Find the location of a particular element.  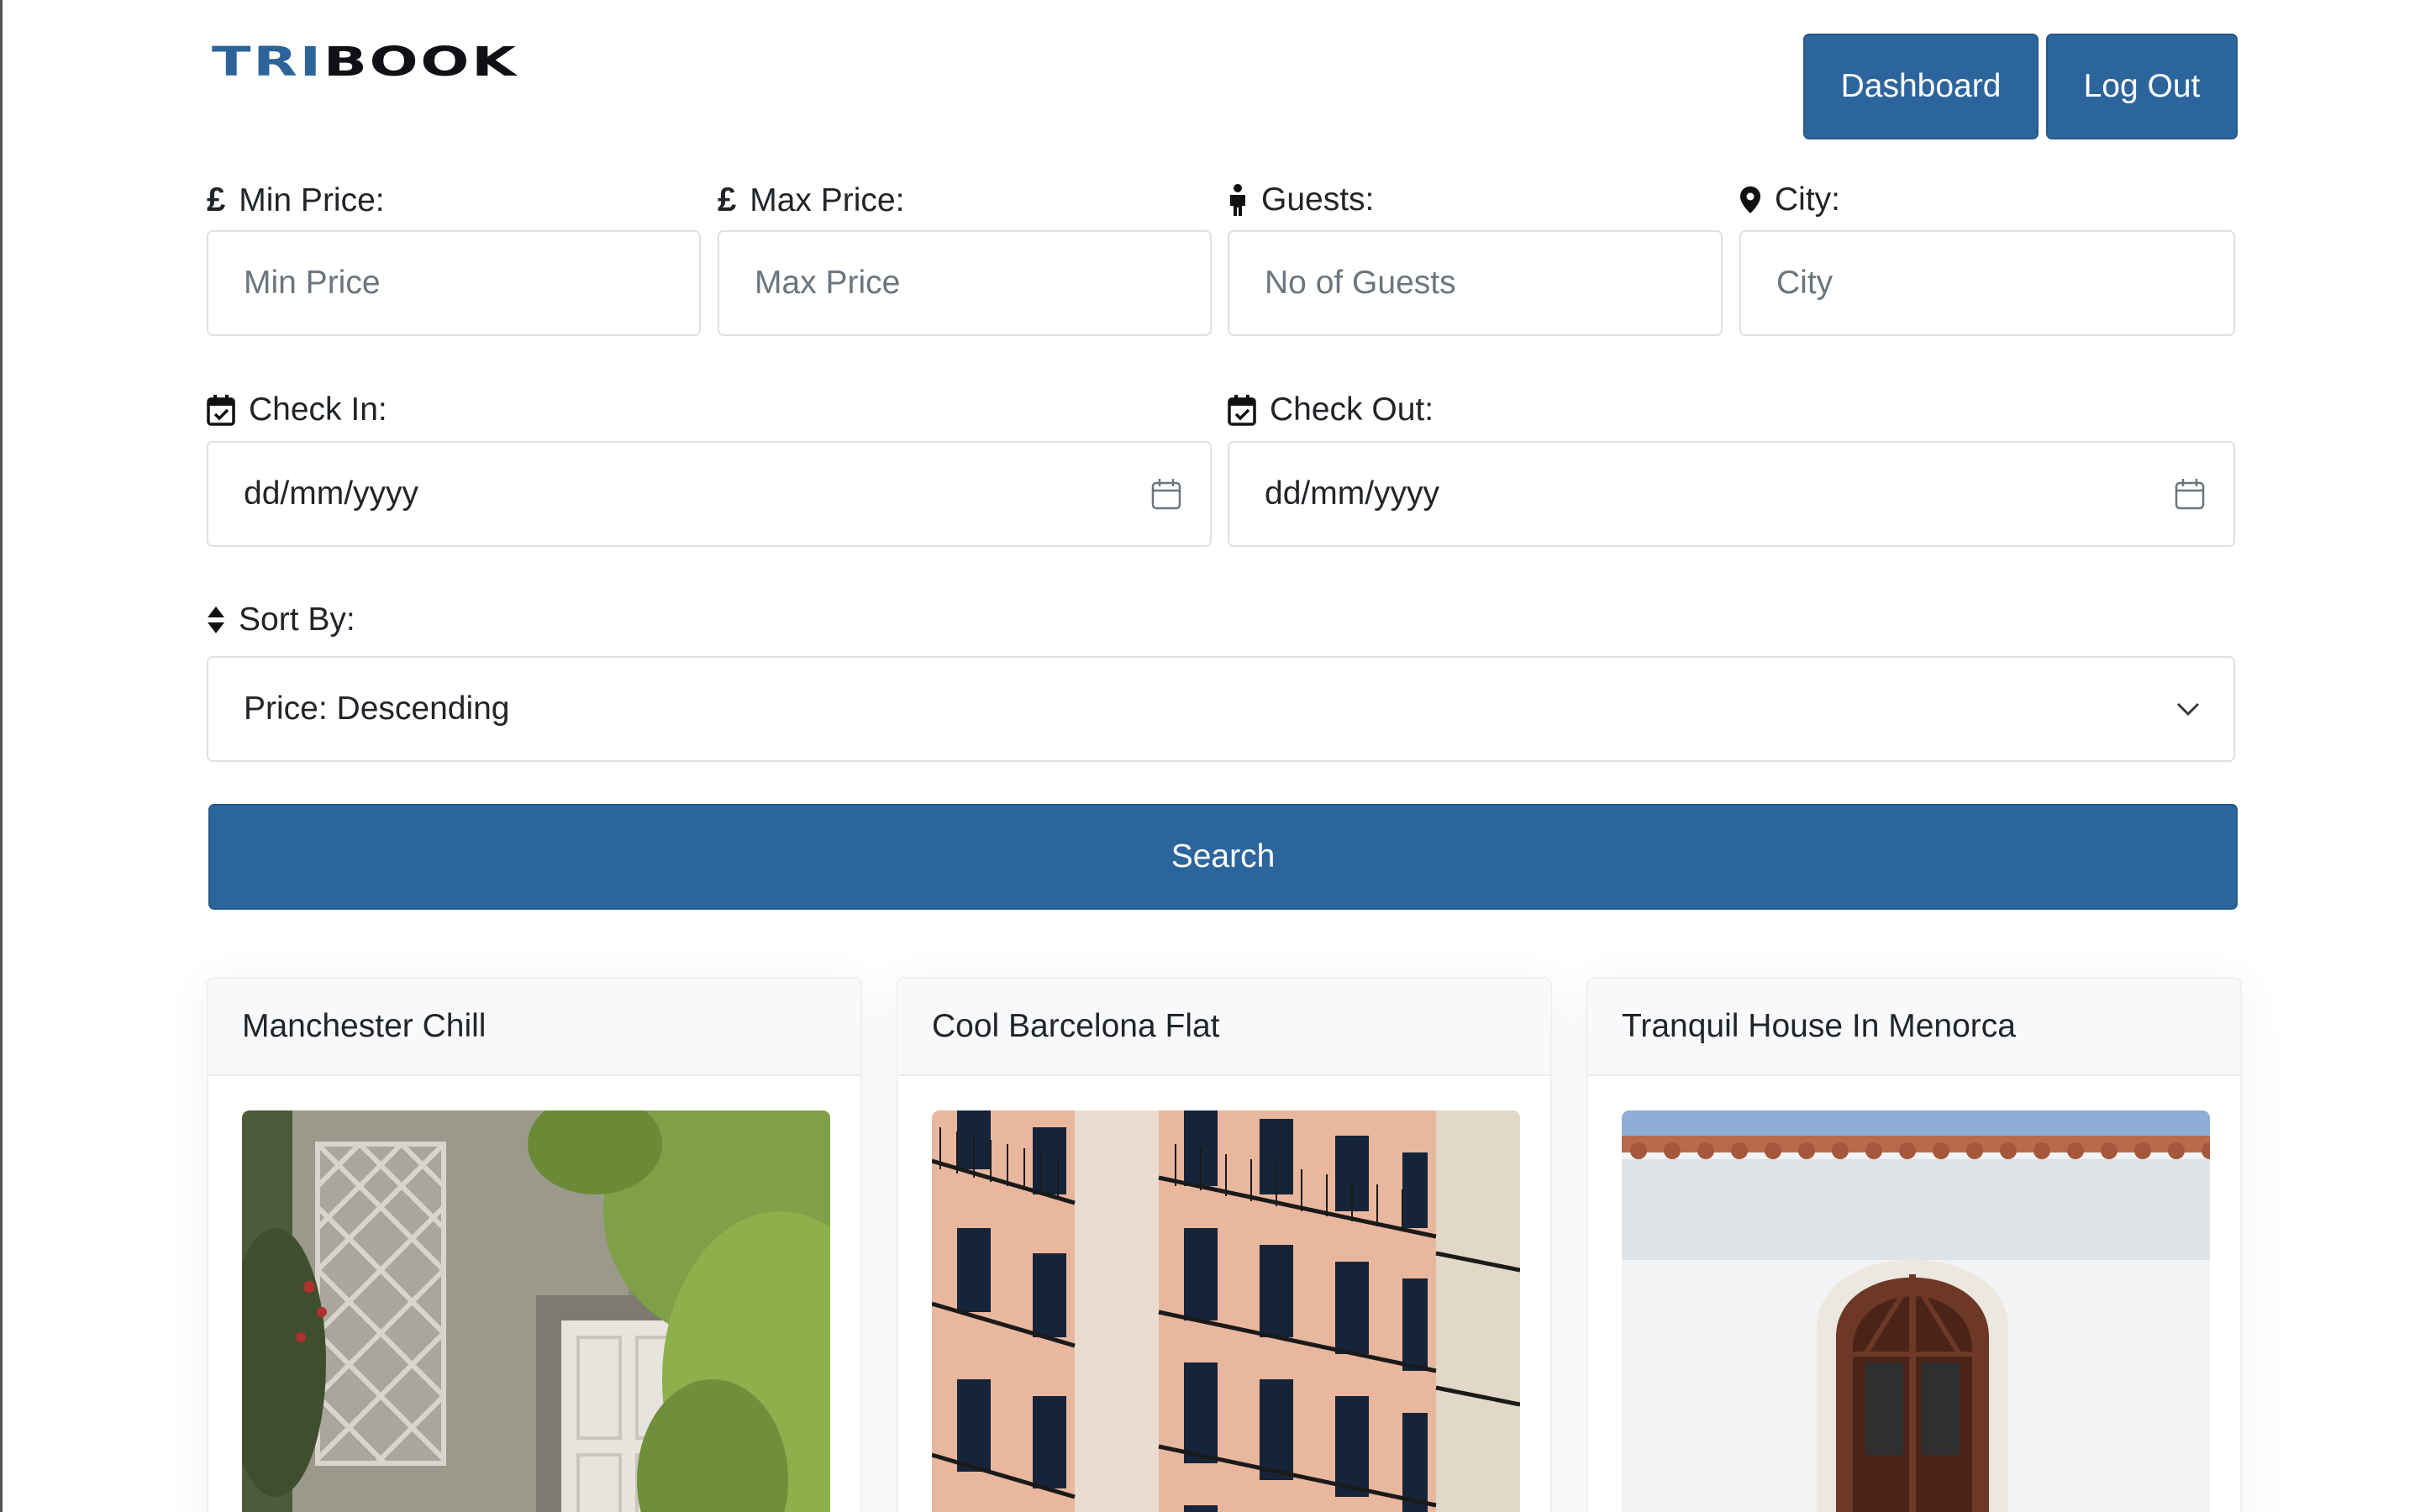

min-price-input: Min Price is located at coordinates (454, 283).